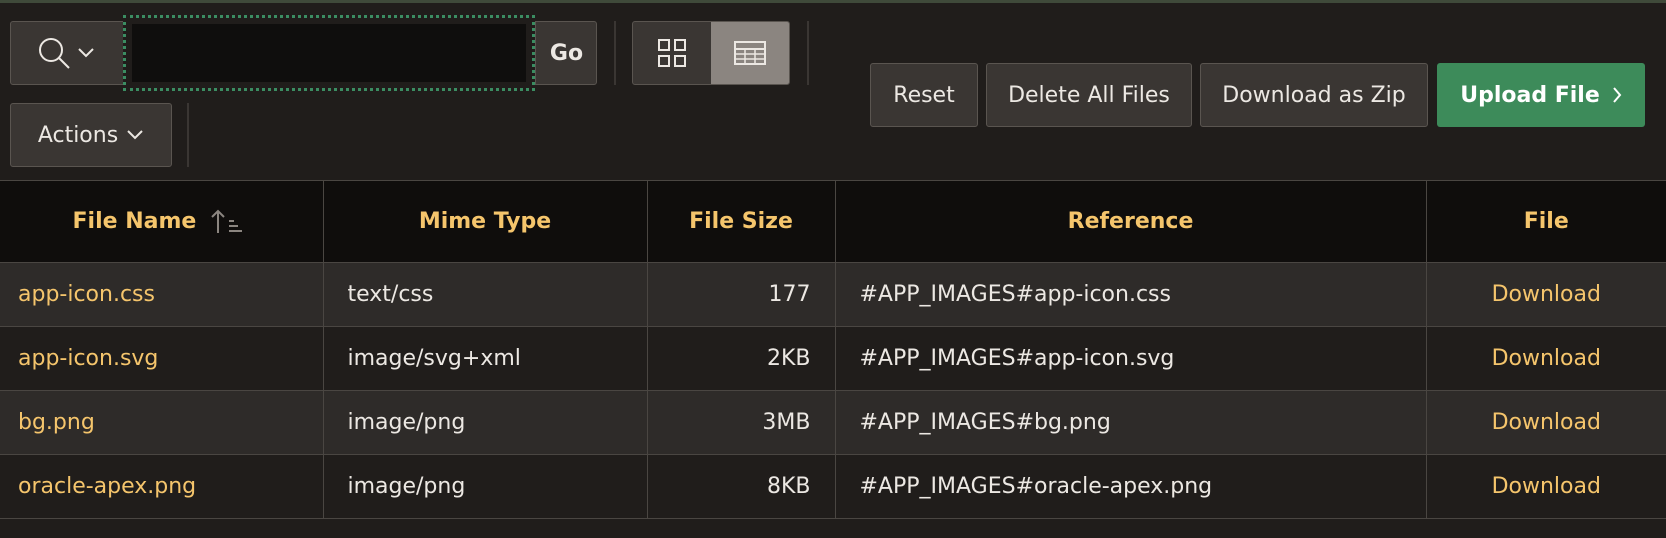 This screenshot has height=538, width=1666. Describe the element at coordinates (162, 358) in the screenshot. I see `file-name-link: app-icon.svg` at that location.